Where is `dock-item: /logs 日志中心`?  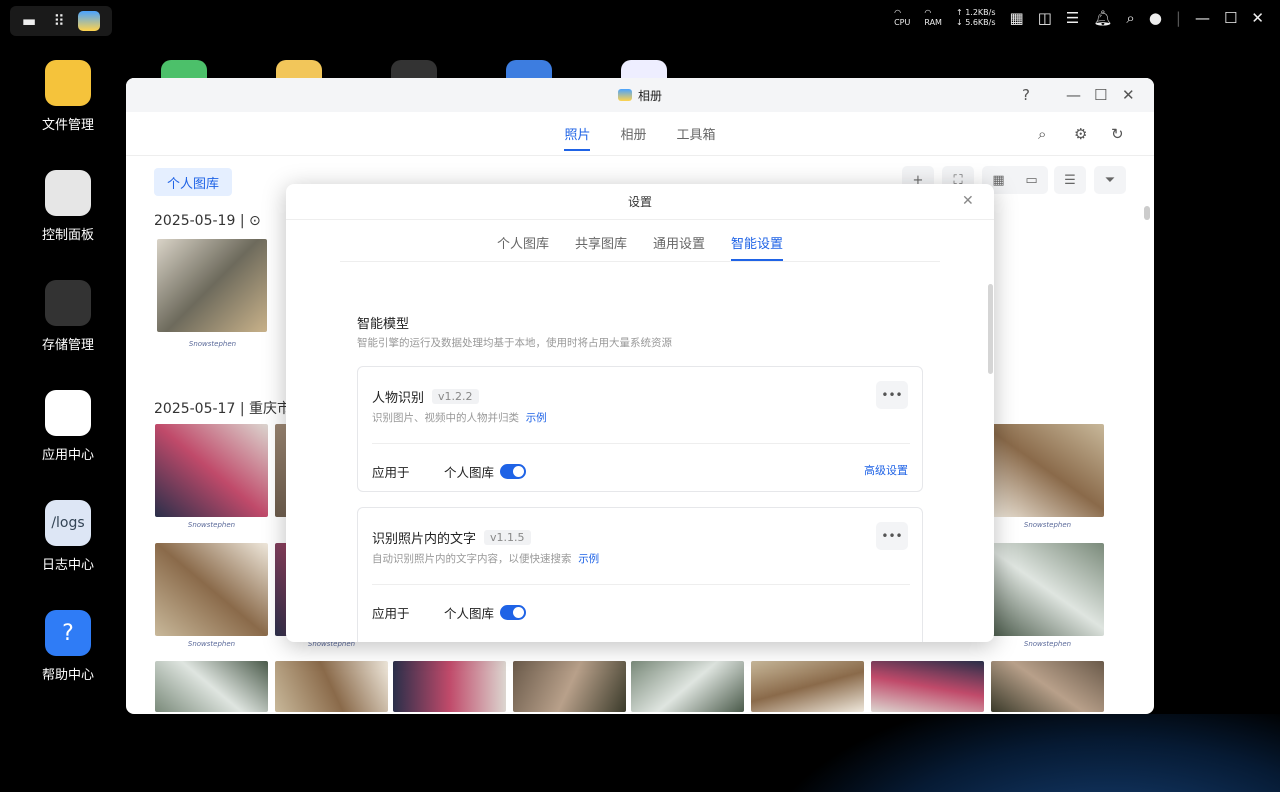 dock-item: /logs 日志中心 is located at coordinates (68, 536).